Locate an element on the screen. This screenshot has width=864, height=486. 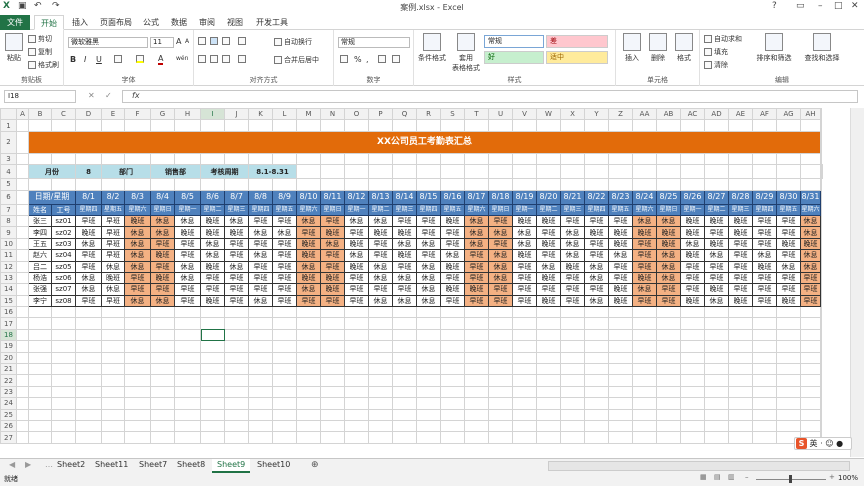
column-header: Y is located at coordinates (596, 114).